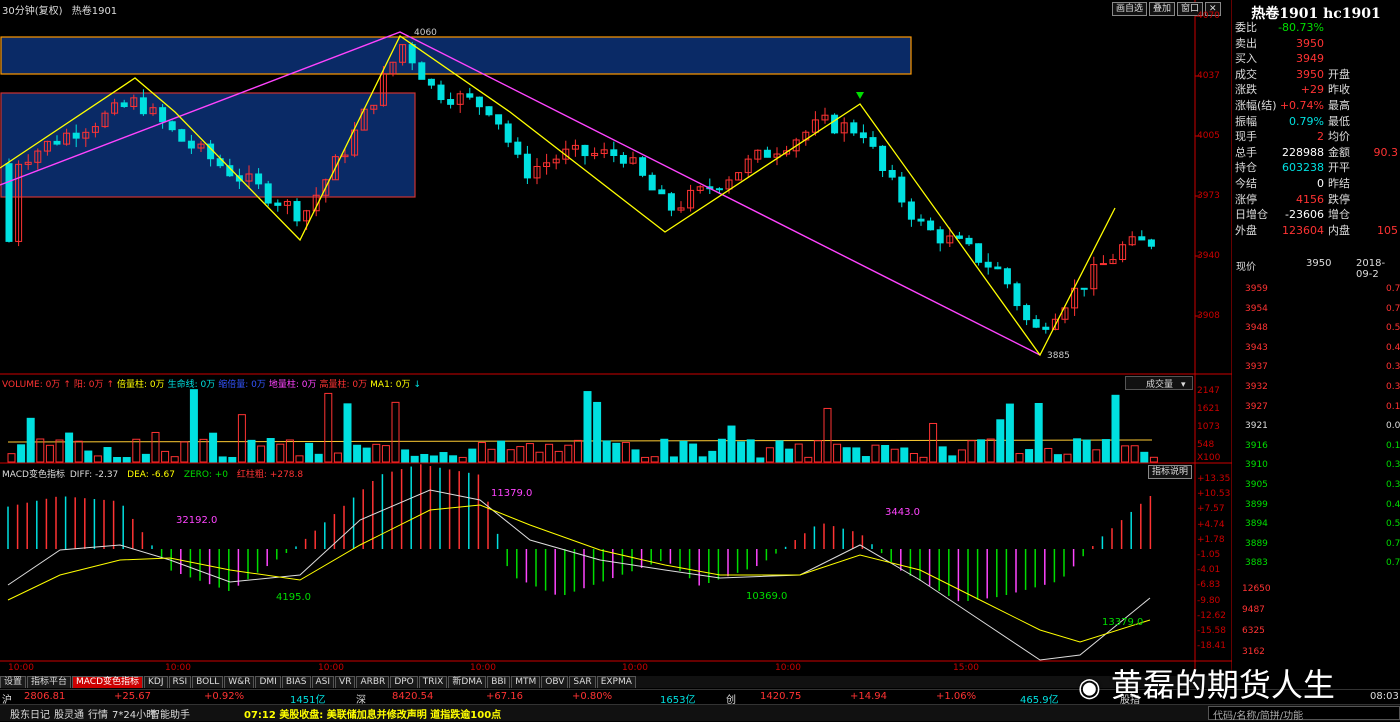 This screenshot has height=722, width=1400. Describe the element at coordinates (1208, 427) in the screenshot. I see `volume-axis-label: 1073` at that location.